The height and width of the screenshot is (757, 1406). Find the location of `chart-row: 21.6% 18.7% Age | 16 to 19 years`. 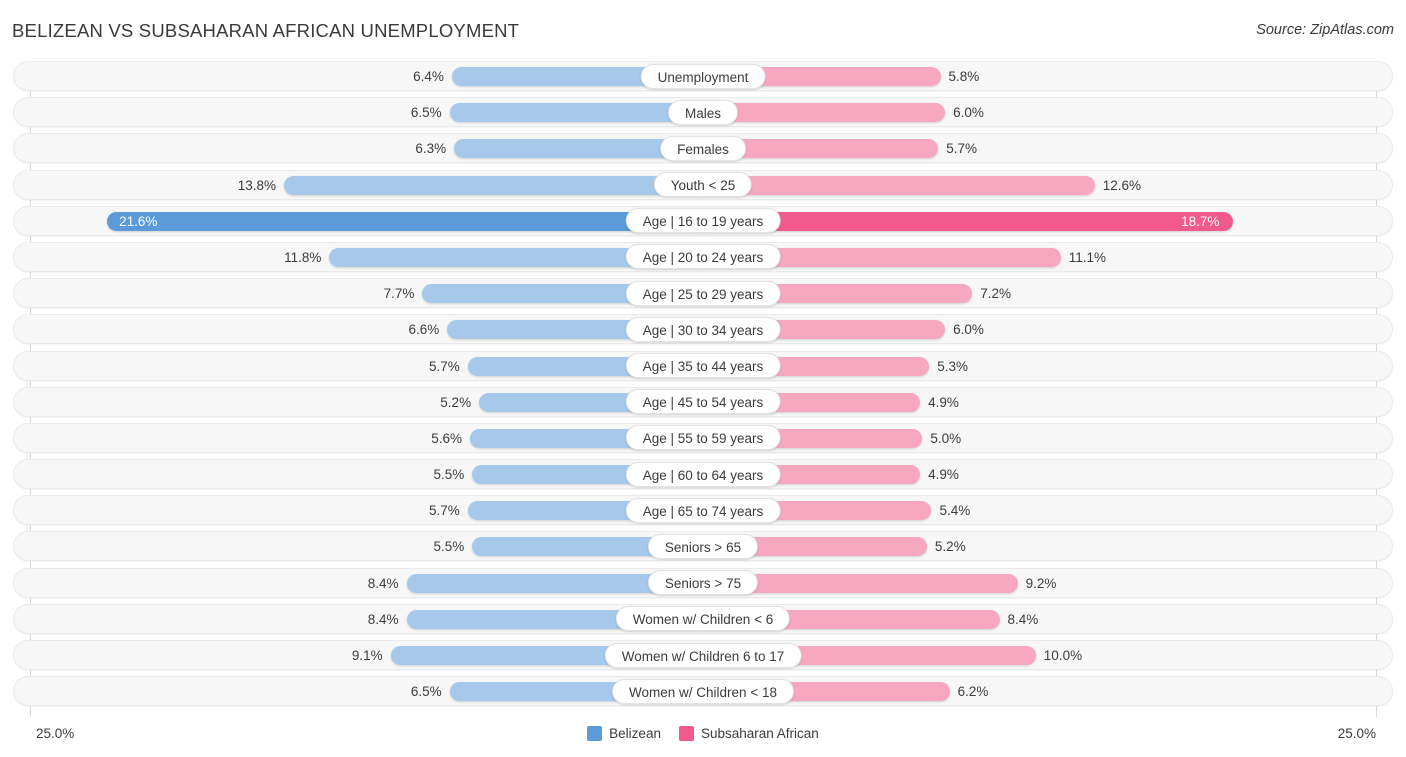

chart-row: 21.6% 18.7% Age | 16 to 19 years is located at coordinates (703, 221).